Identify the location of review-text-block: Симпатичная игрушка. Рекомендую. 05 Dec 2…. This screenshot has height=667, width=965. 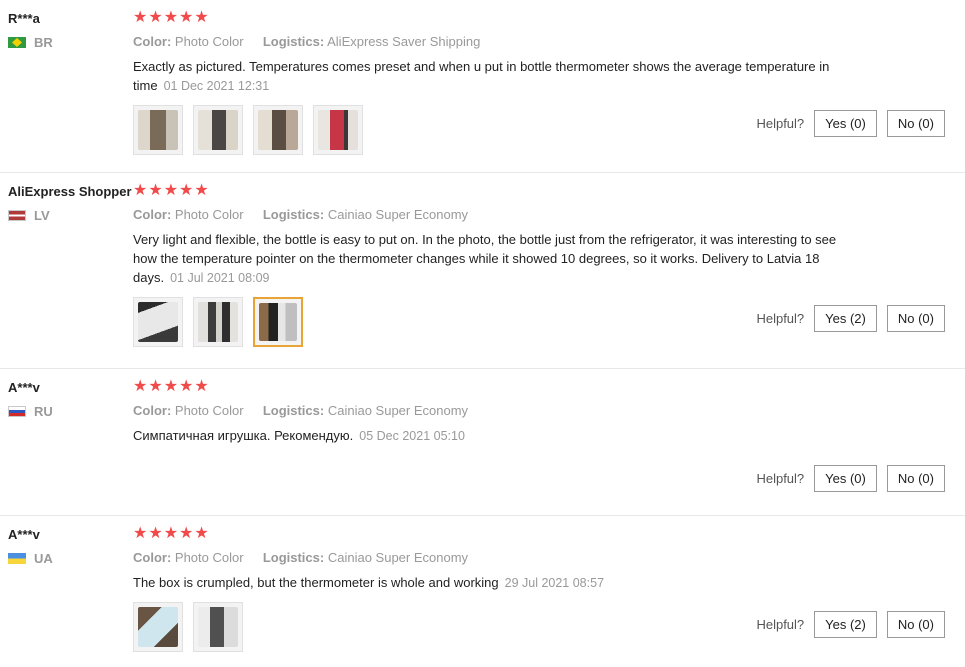
(493, 436).